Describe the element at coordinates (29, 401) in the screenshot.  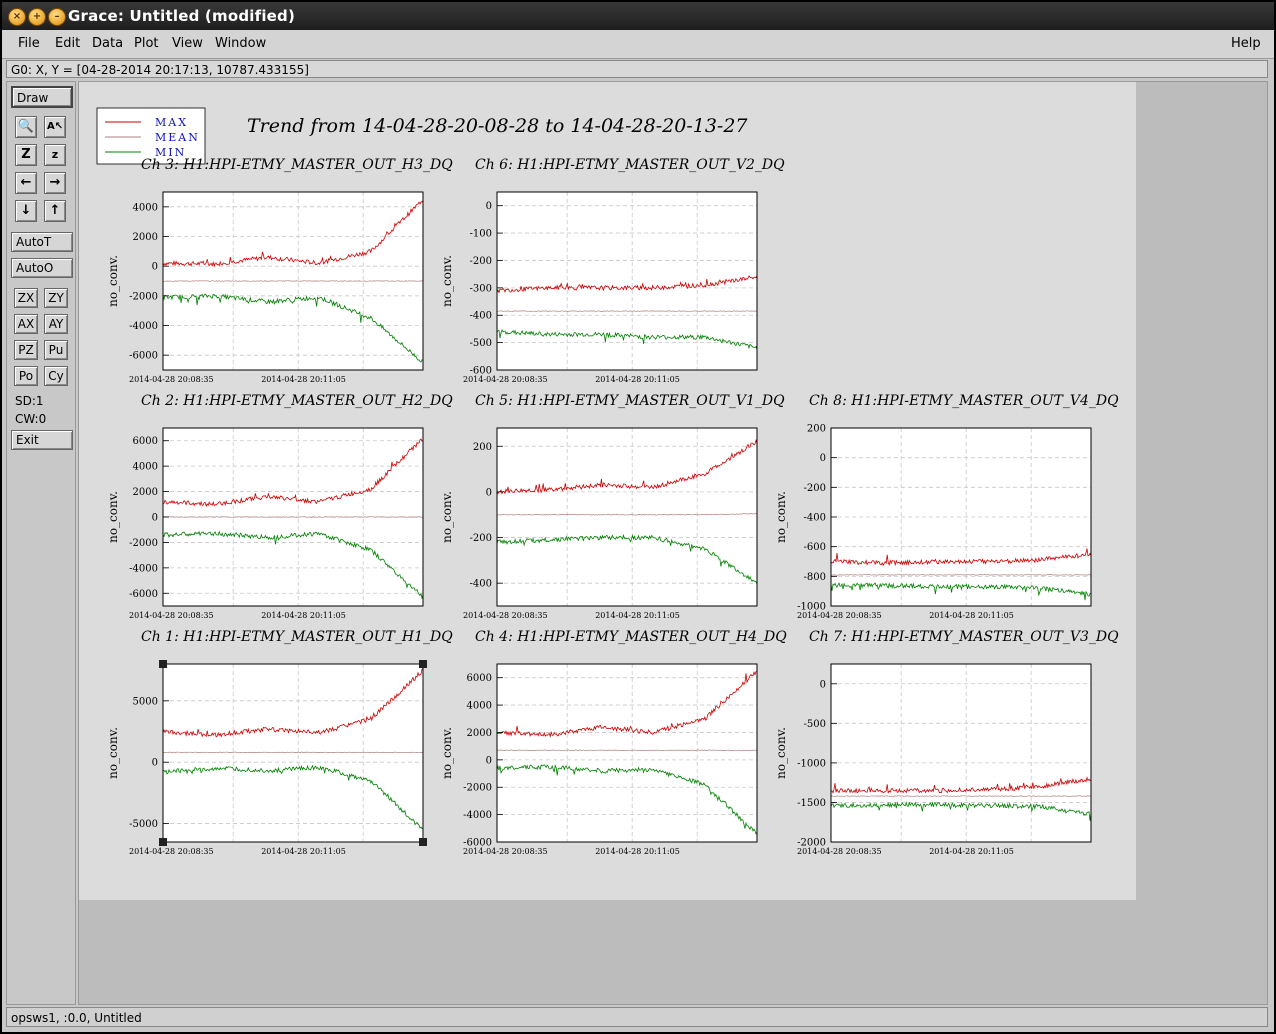
I see `stack-depth-label: SD:1` at that location.